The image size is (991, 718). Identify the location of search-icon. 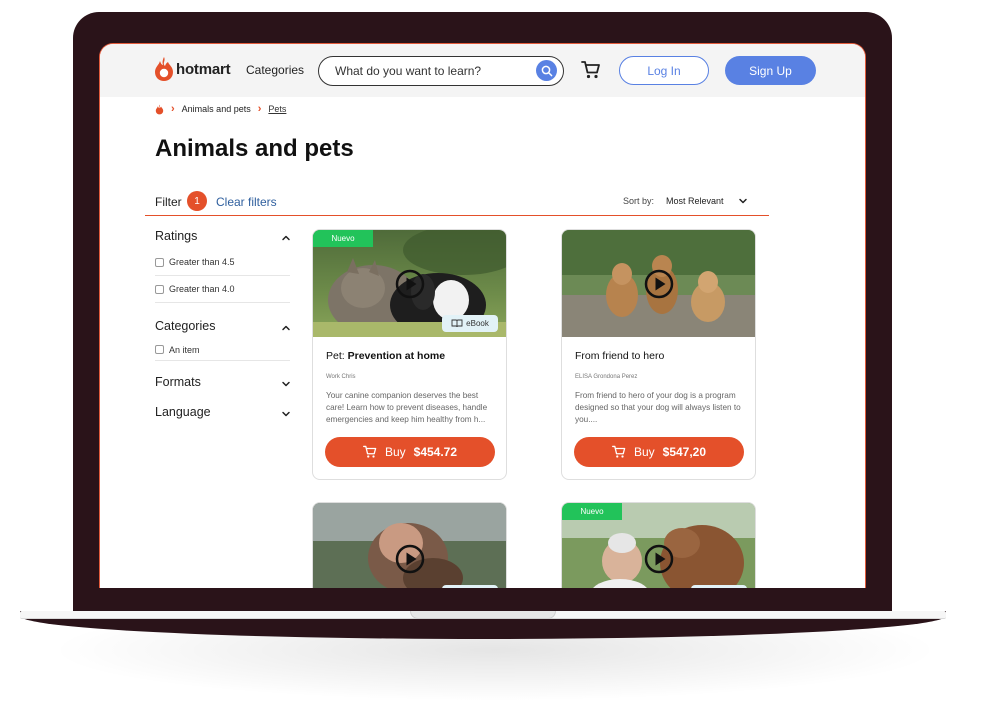
(546, 70).